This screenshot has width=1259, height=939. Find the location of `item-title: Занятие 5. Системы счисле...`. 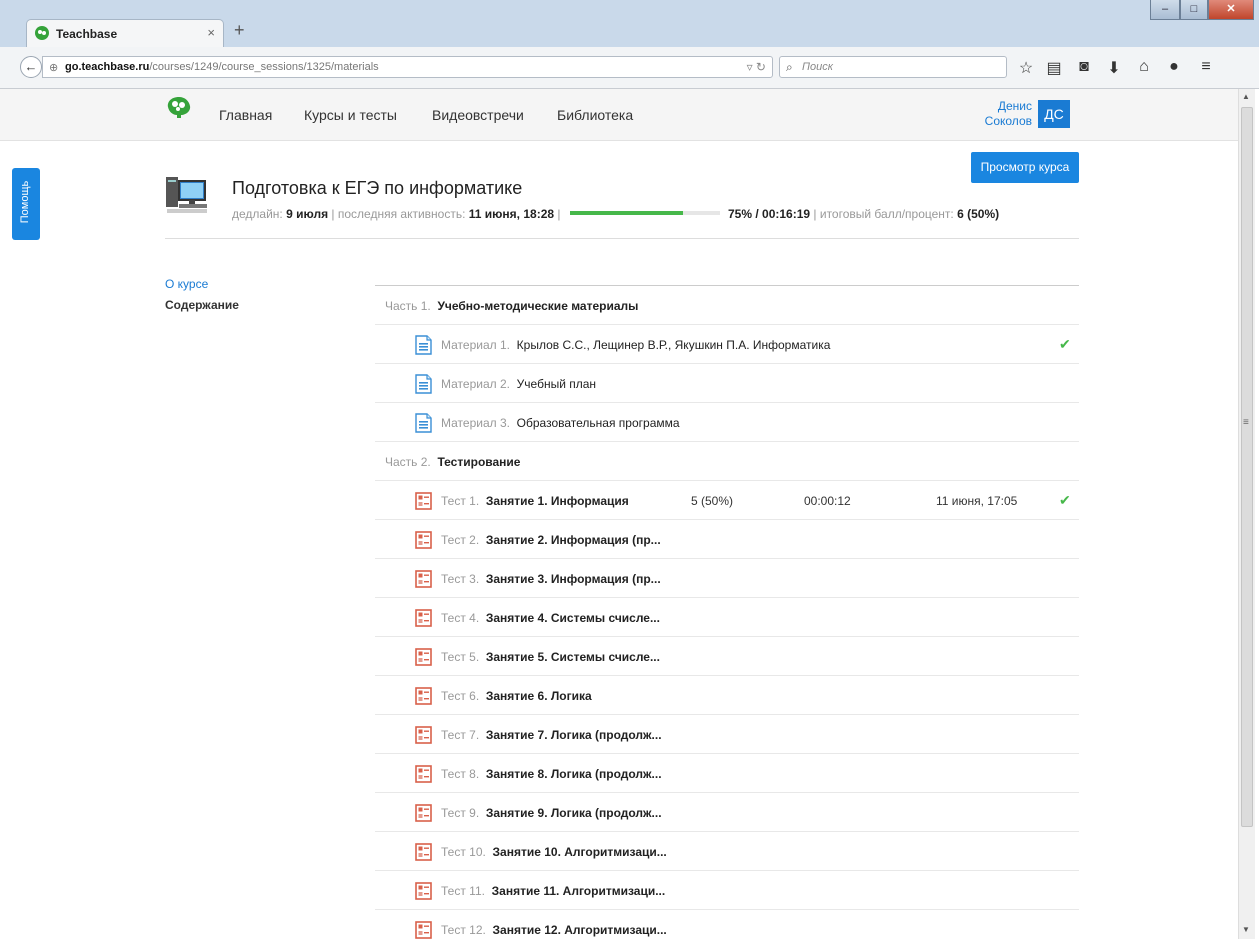

item-title: Занятие 5. Системы счисле... is located at coordinates (573, 657).